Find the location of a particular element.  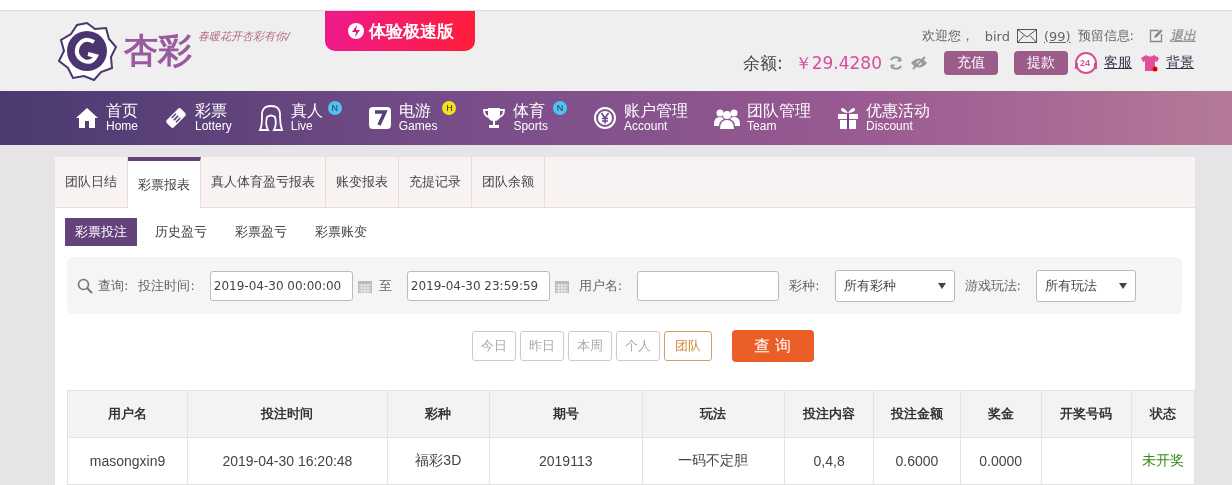

seven-icon is located at coordinates (379, 118).